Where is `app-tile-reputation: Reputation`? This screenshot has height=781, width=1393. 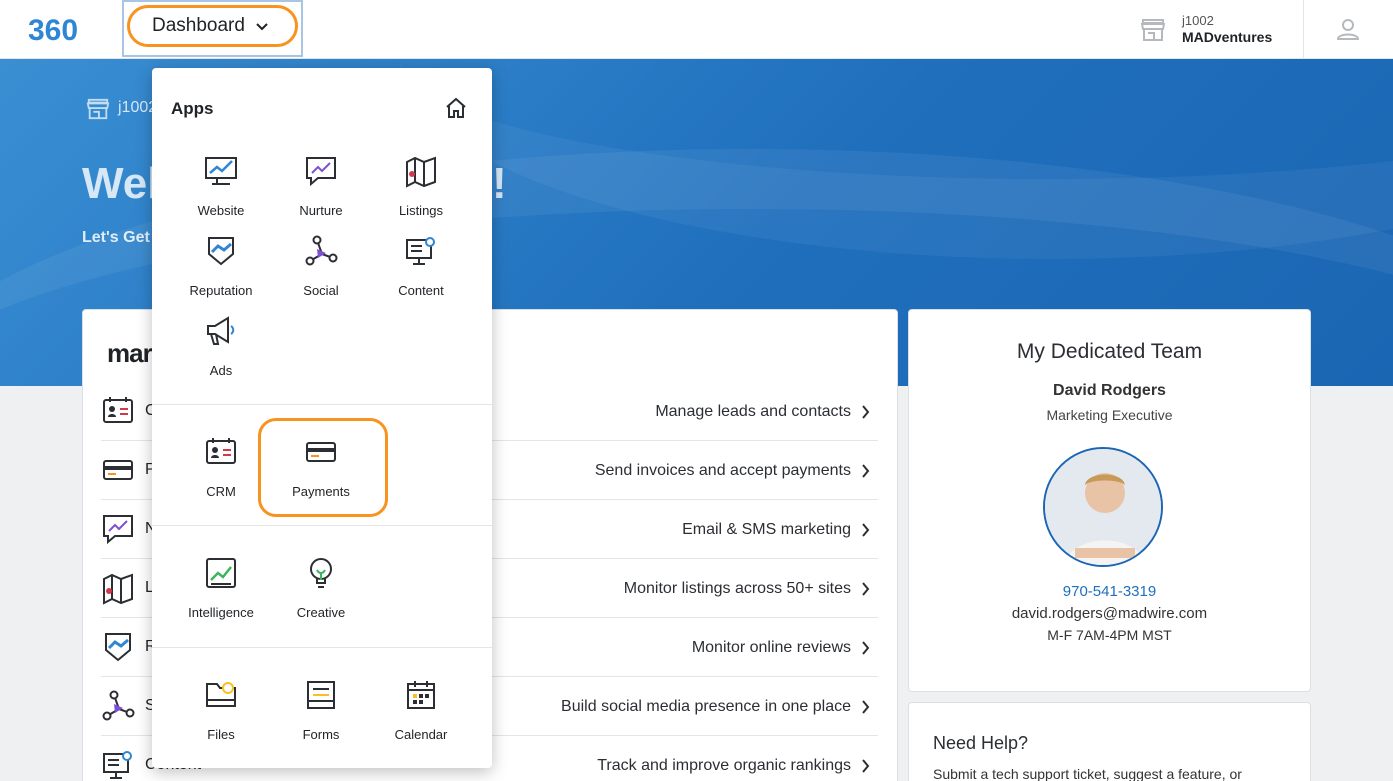
app-tile-reputation: Reputation is located at coordinates (221, 274).